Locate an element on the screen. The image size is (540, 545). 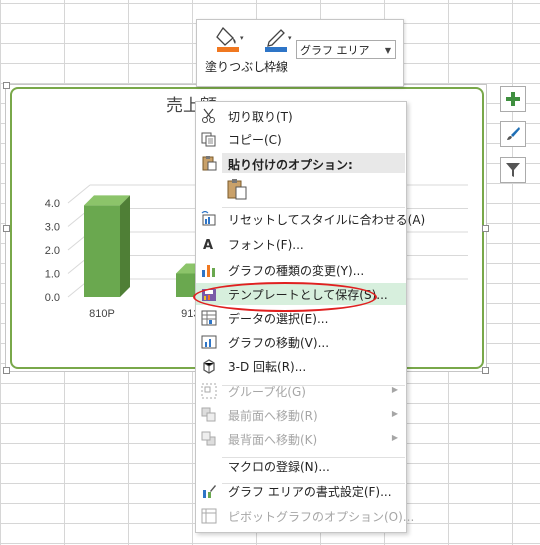
chart-element-select: グラフ エリア ▼ is located at coordinates (346, 49).